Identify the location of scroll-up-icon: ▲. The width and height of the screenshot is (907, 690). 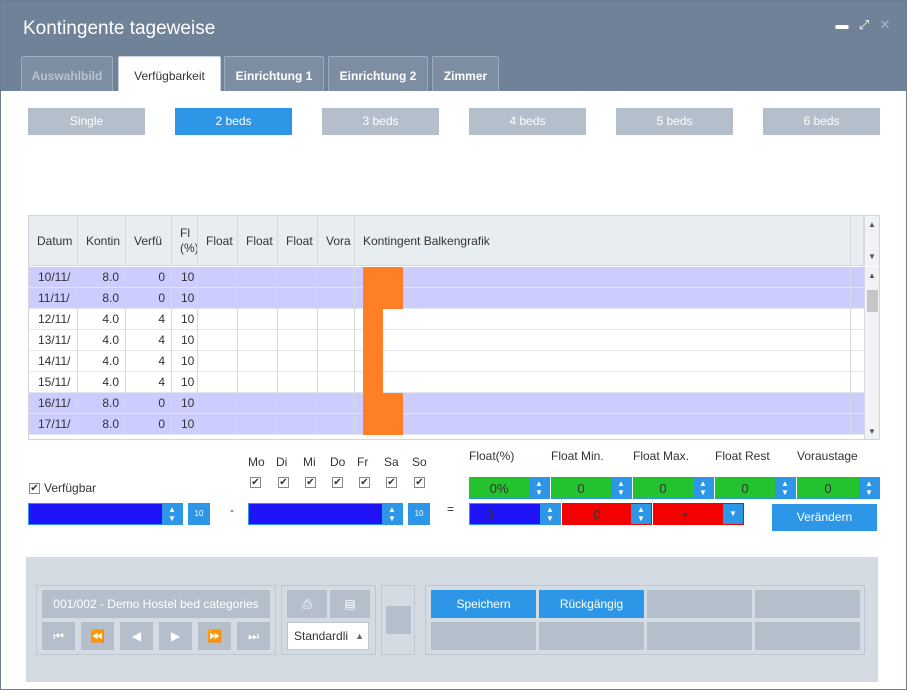
(872, 224).